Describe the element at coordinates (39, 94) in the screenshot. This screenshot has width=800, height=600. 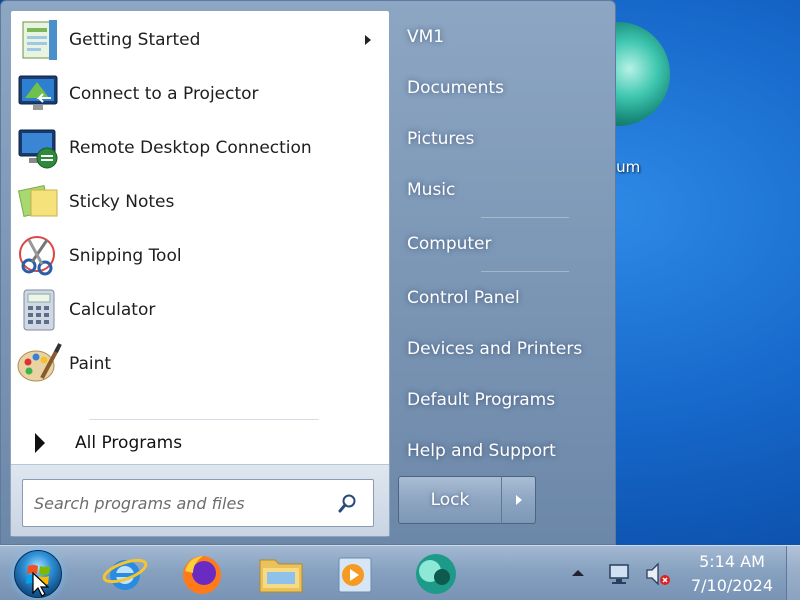
I see `projector-icon` at that location.